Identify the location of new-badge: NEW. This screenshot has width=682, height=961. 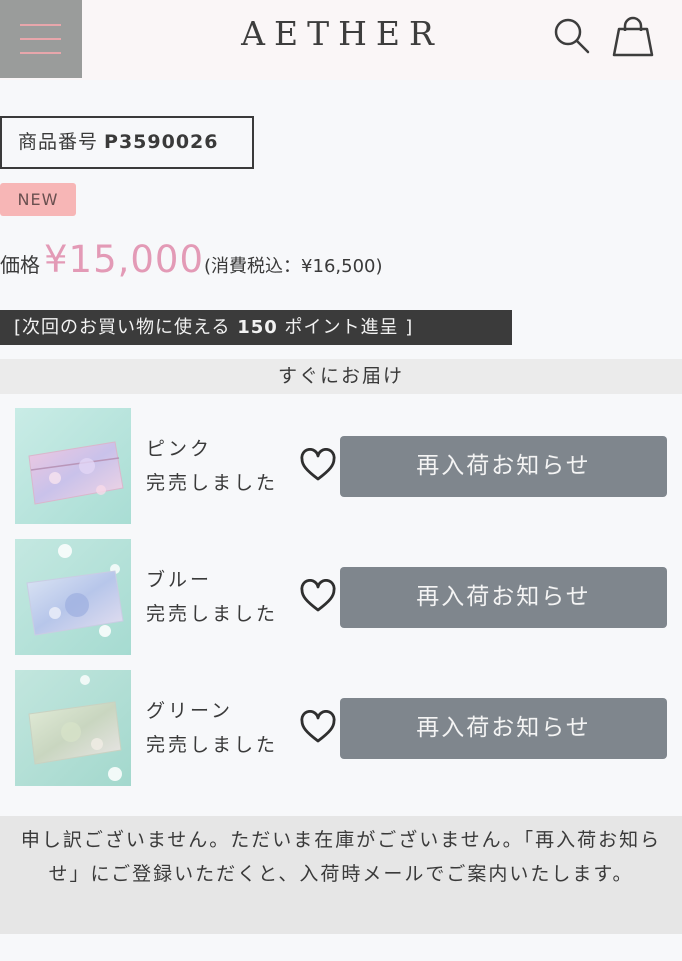
(38, 199).